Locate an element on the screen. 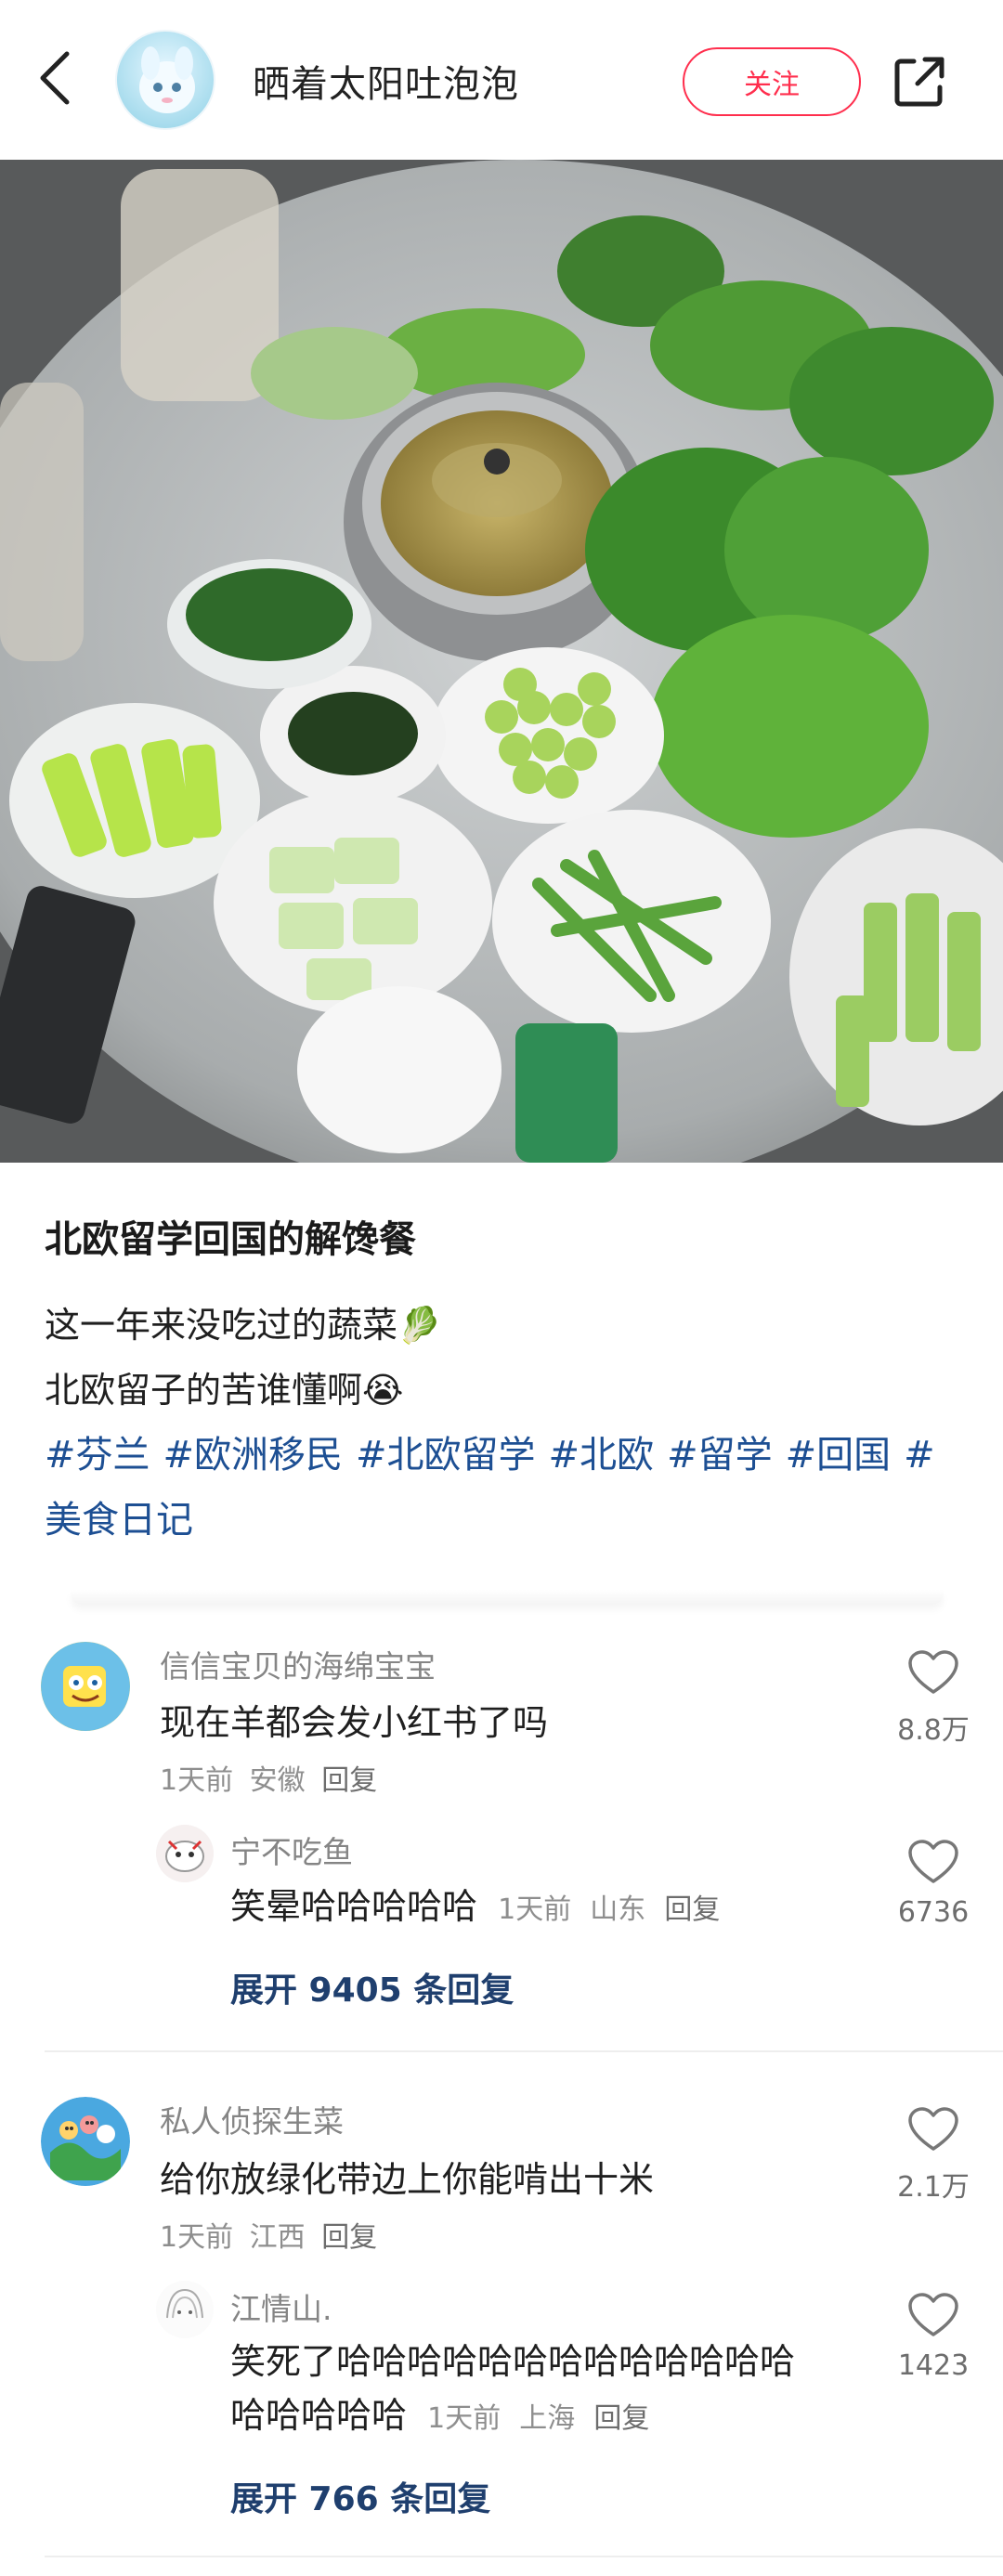 This screenshot has width=1003, height=2576. replier-name: 江情山. is located at coordinates (281, 2307).